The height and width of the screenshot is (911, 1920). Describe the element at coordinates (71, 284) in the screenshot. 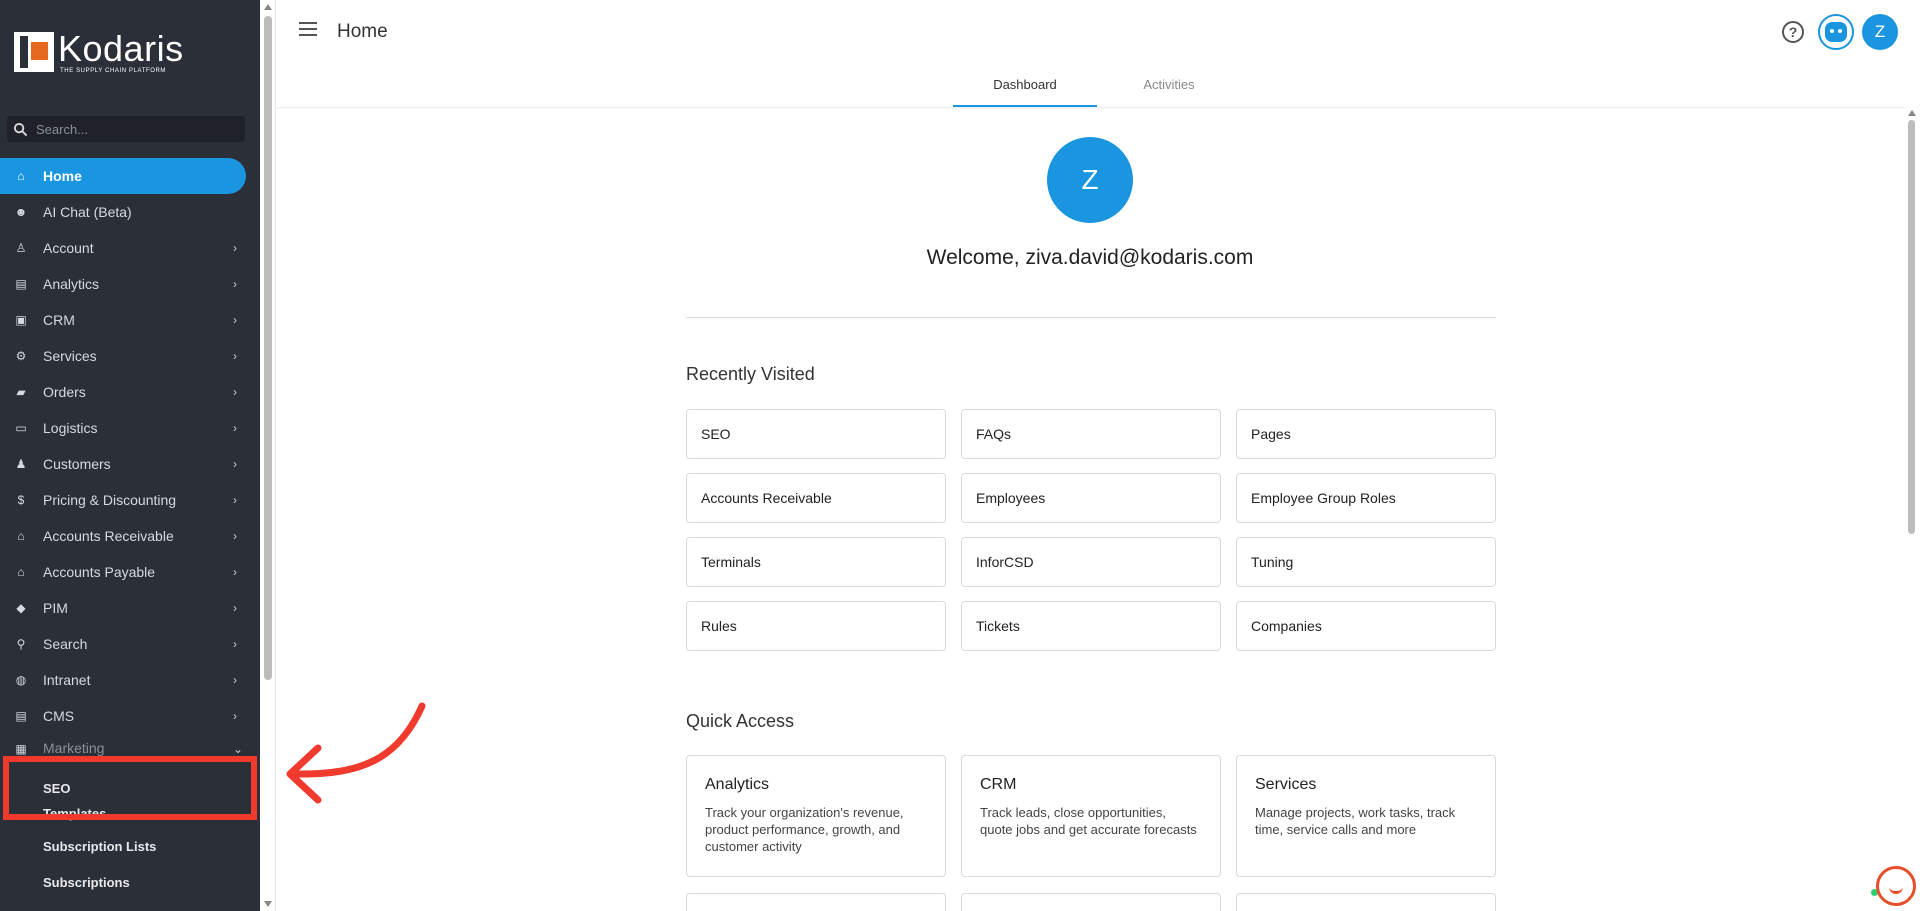

I see `sidebar-item-label: Analytics` at that location.